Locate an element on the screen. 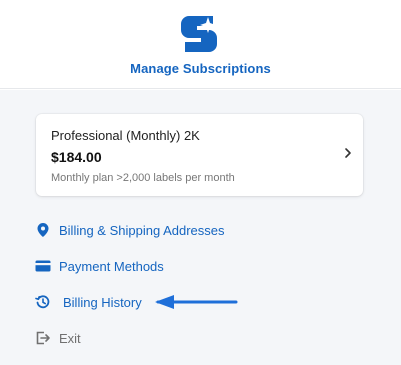  nav-label: Exit is located at coordinates (70, 338).